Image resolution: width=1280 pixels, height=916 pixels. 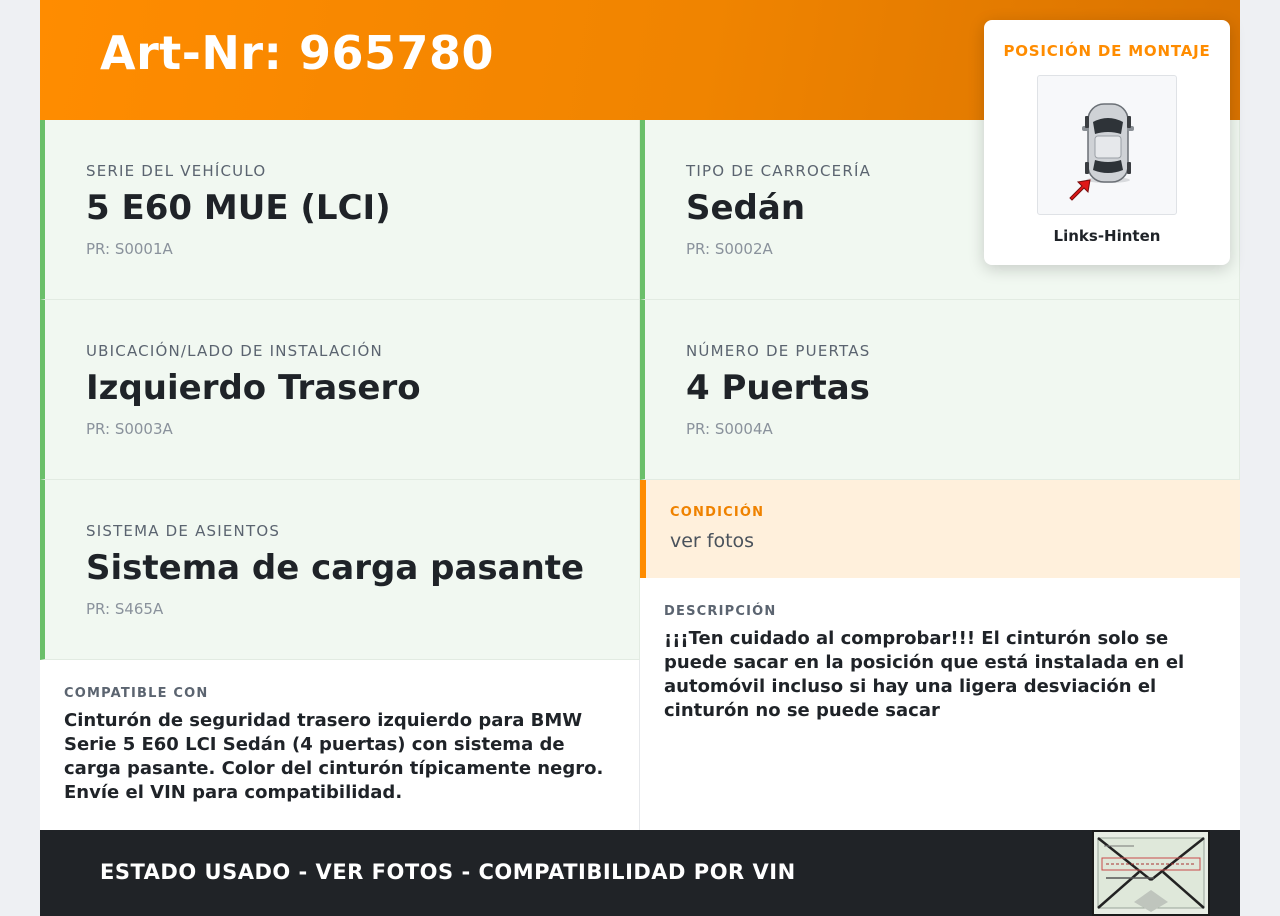 I want to click on mounting-position-value: Links-Hinten, so click(x=1107, y=236).